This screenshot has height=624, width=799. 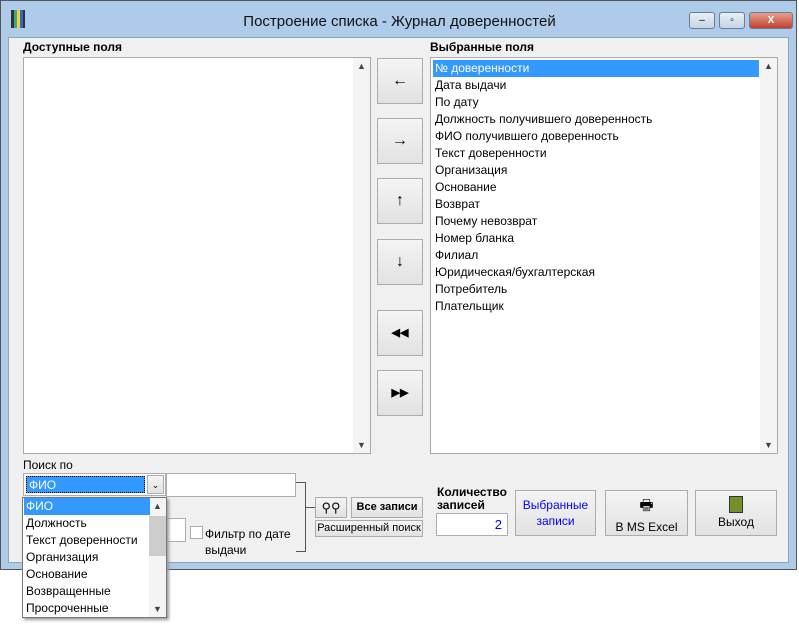 I want to click on binoculars-icon: ⚲⚲, so click(x=331, y=507).